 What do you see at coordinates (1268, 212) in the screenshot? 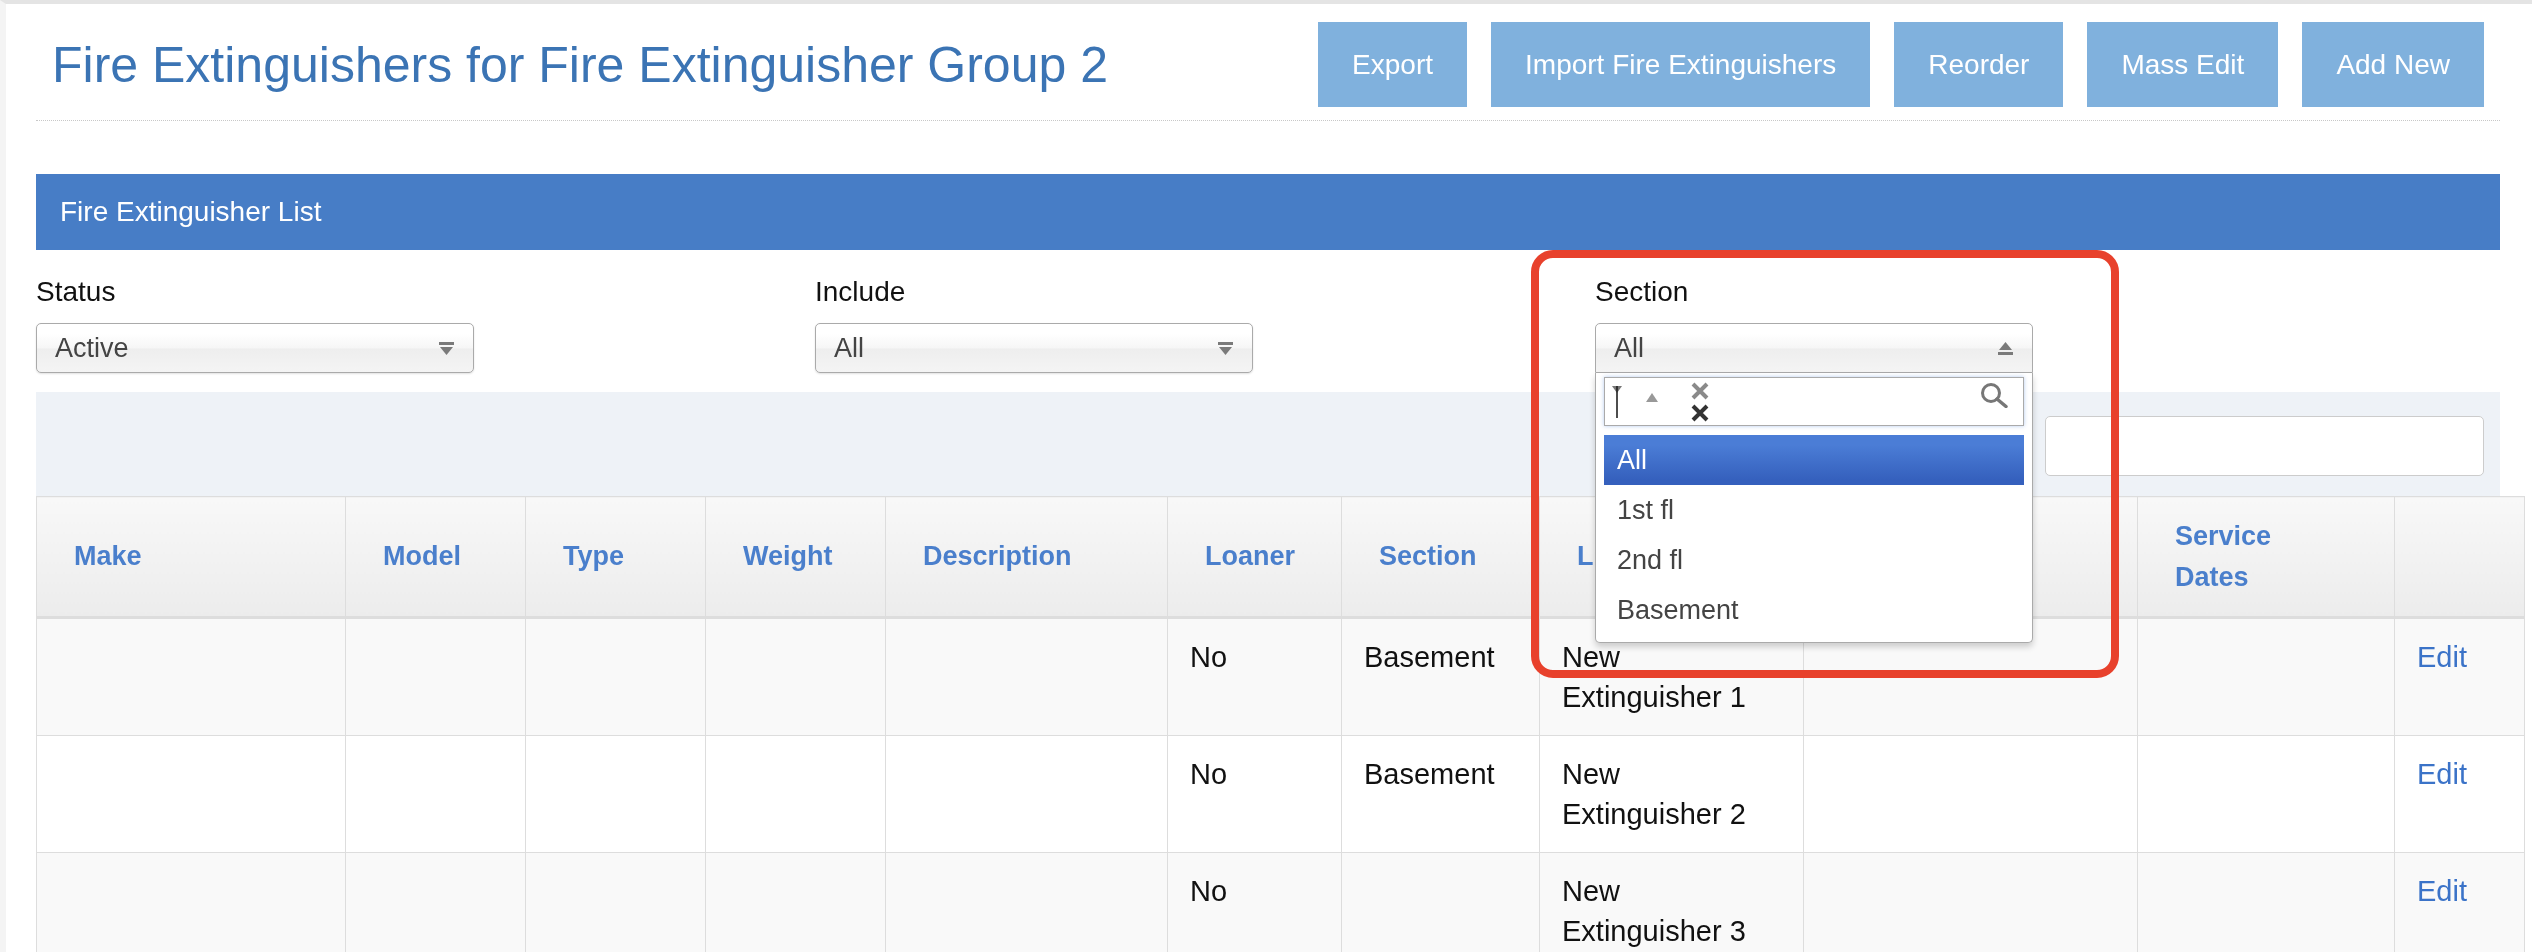
I see `panel-header: Fire Extinguisher List` at bounding box center [1268, 212].